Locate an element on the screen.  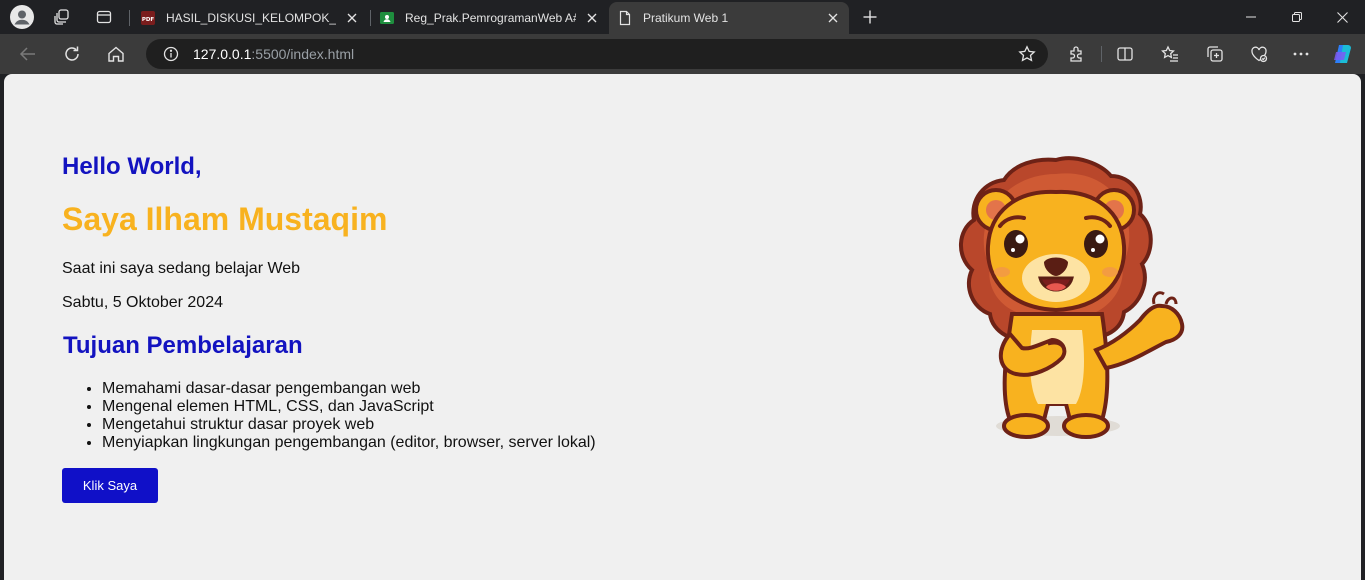
intro-text: Saat ini saya sedang belajar Web is located at coordinates (181, 268).